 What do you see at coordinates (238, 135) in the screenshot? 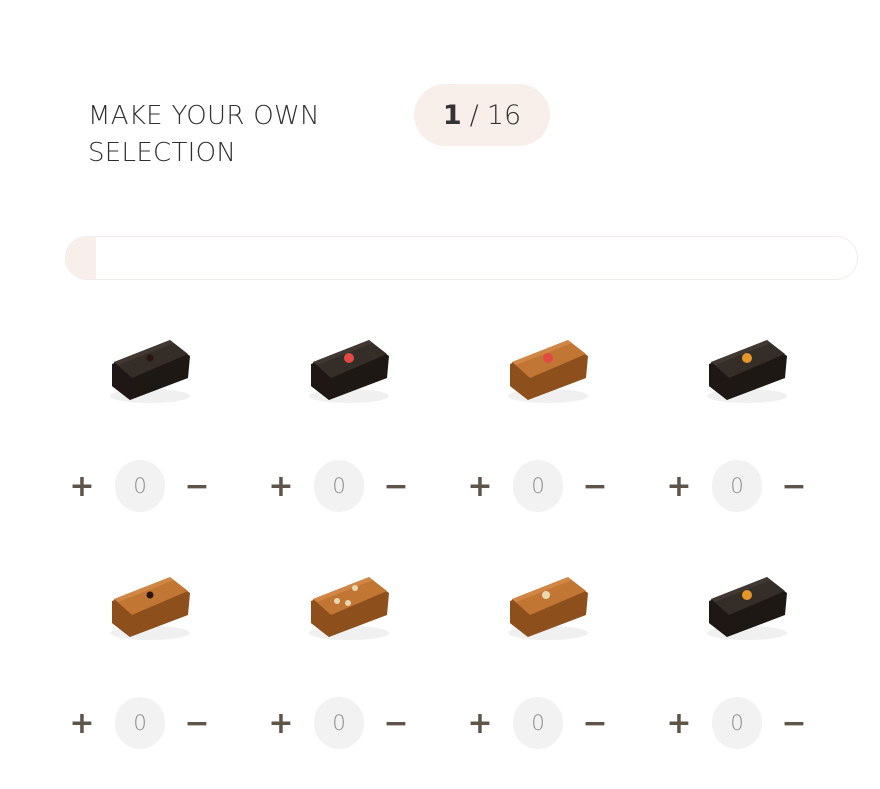
I see `page-title: MAKE YOUR OWN SELECTION` at bounding box center [238, 135].